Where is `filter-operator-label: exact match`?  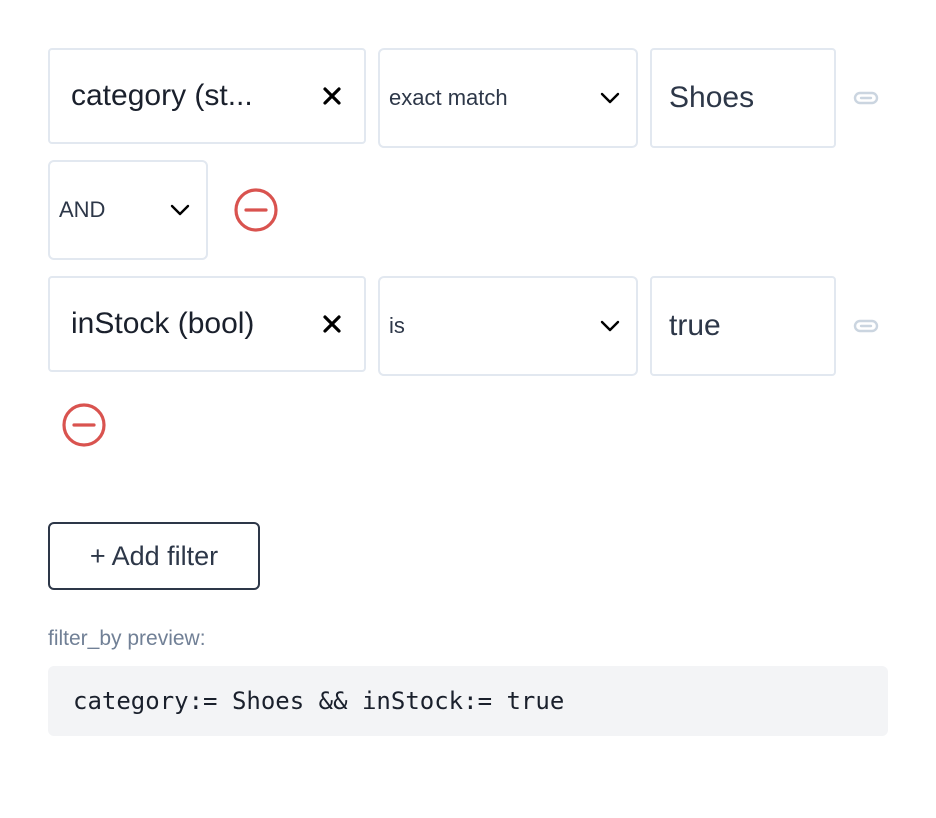 filter-operator-label: exact match is located at coordinates (448, 97).